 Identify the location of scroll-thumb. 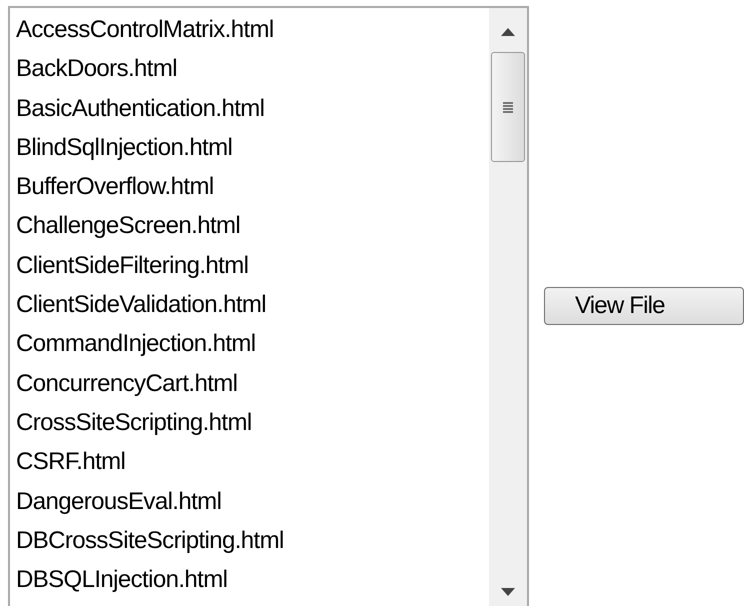
(508, 107).